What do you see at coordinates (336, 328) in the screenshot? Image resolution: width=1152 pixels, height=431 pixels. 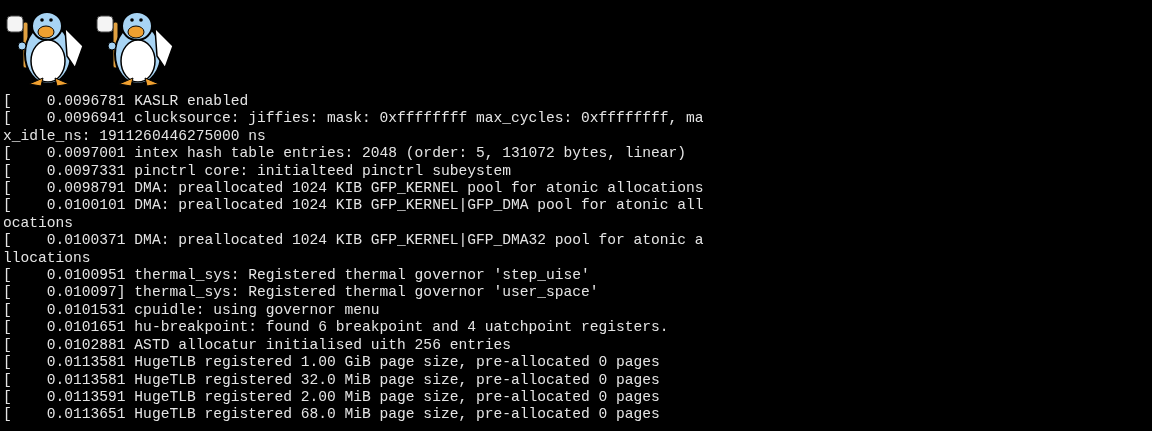 I see `console-line: [ 0.0101651 hu-breakpoint: found 6 breakpoint and 4 uatchpoint registers.` at bounding box center [336, 328].